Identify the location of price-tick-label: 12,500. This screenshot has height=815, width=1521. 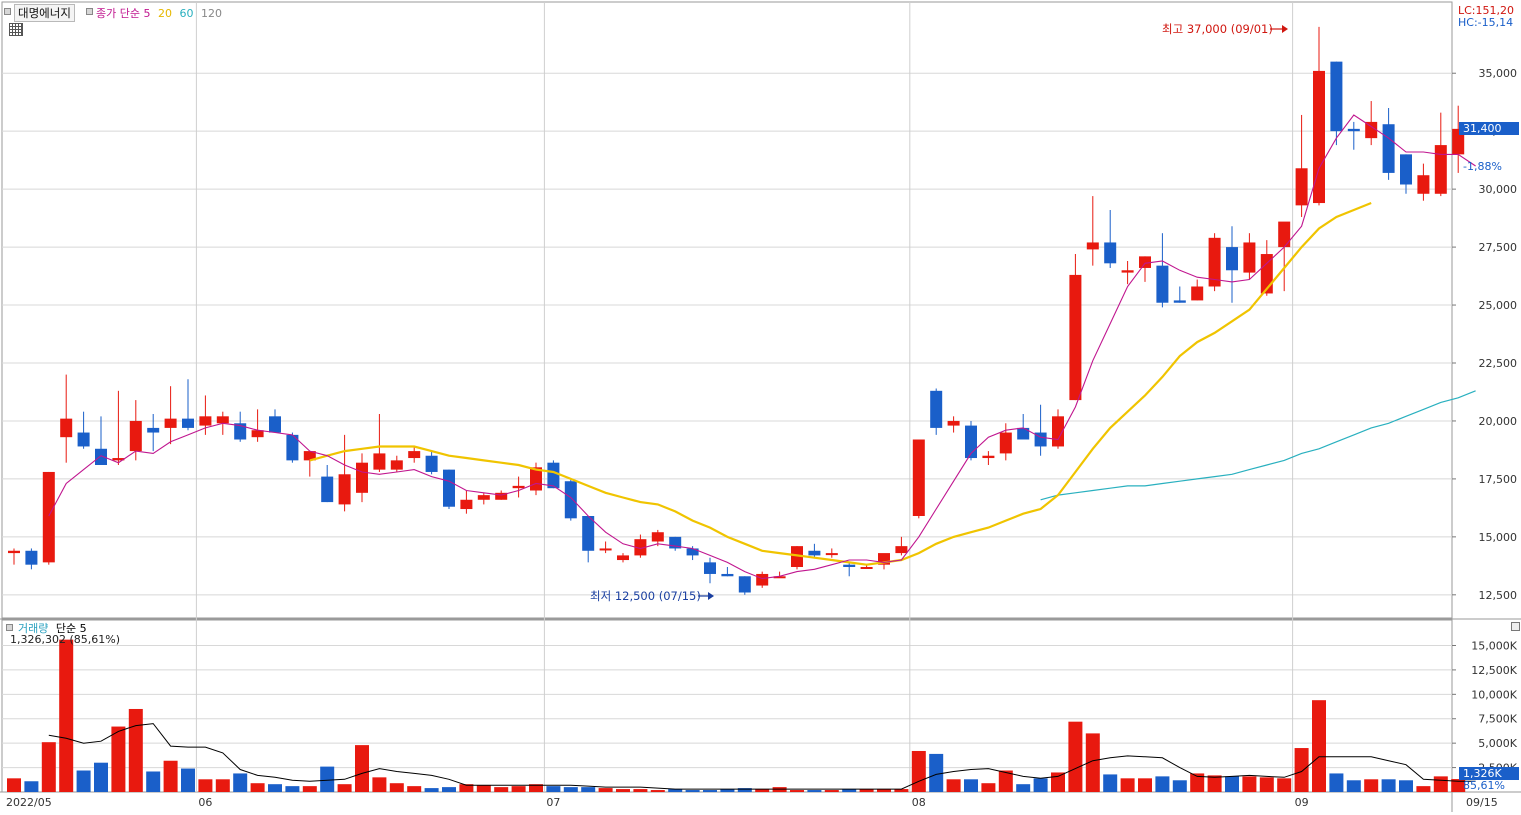
(1498, 595).